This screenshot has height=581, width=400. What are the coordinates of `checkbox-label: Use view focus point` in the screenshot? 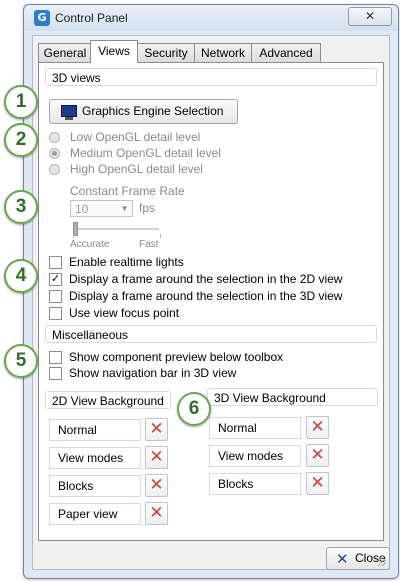 It's located at (124, 313).